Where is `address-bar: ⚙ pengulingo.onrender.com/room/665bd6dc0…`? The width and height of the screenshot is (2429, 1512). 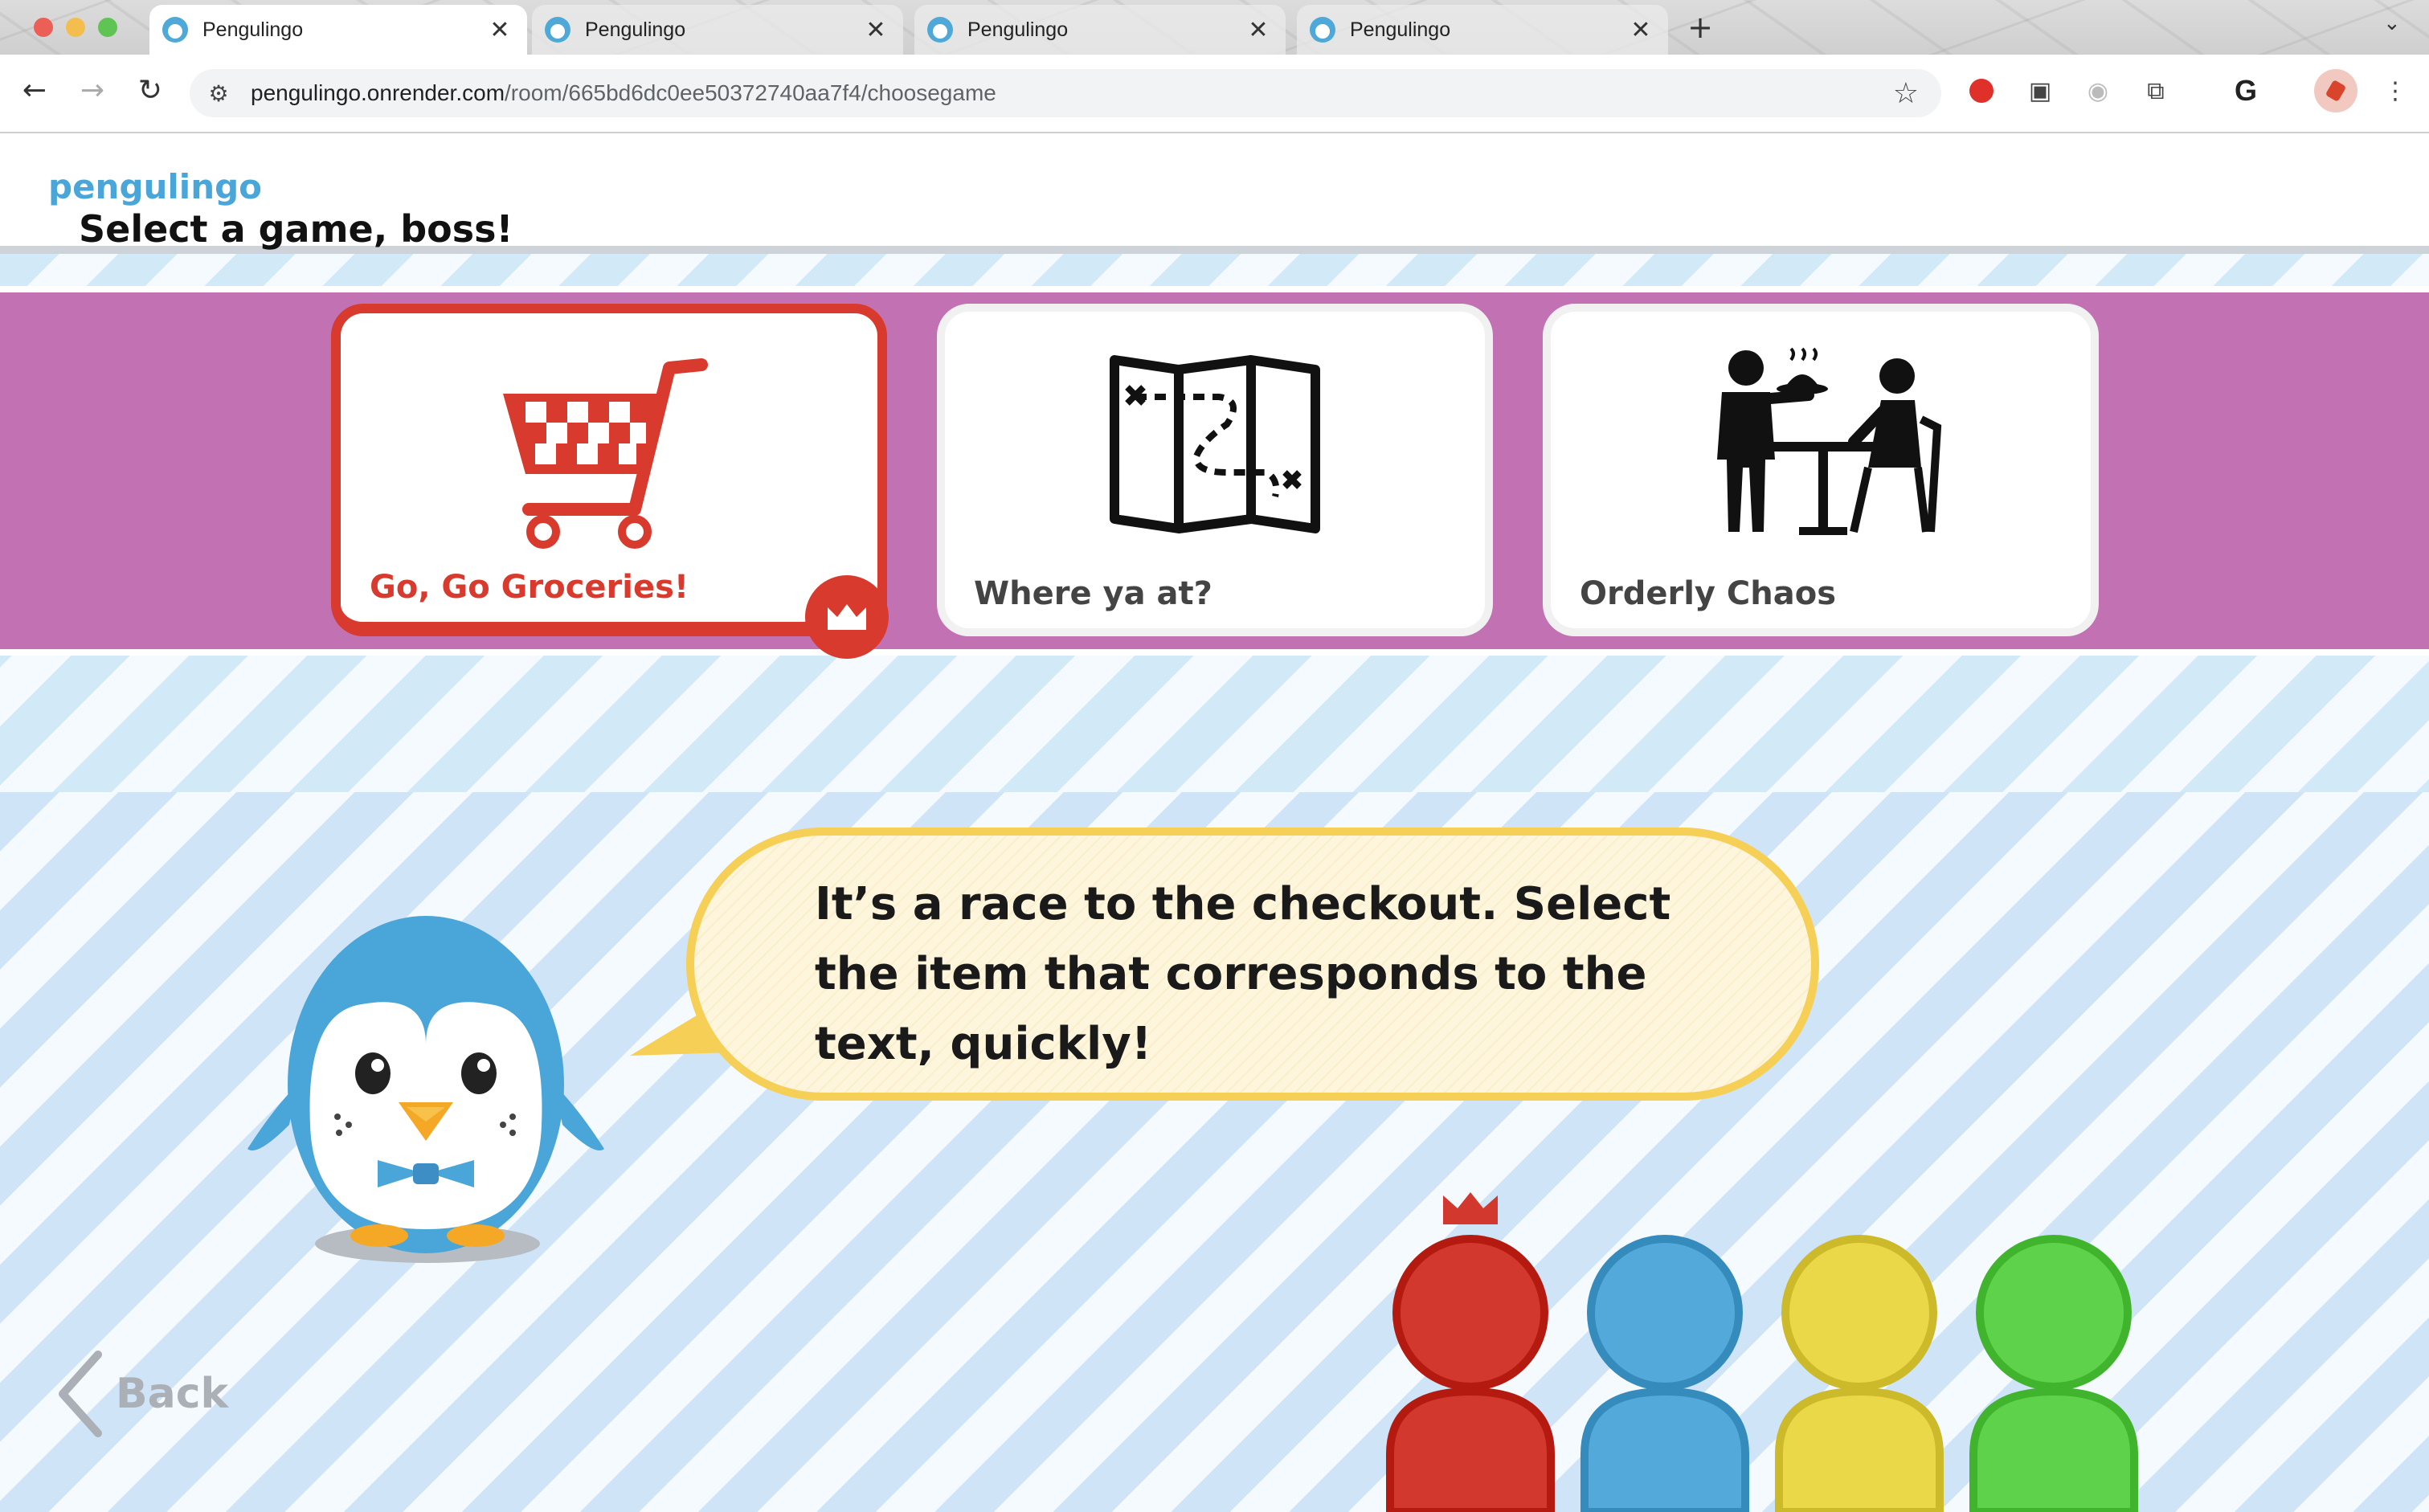
address-bar: ⚙ pengulingo.onrender.com/room/665bd6dc0… is located at coordinates (1065, 93).